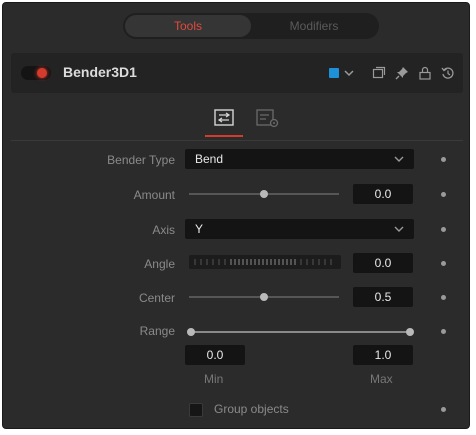 This screenshot has height=435, width=476. Describe the element at coordinates (448, 73) in the screenshot. I see `reset-icon` at that location.